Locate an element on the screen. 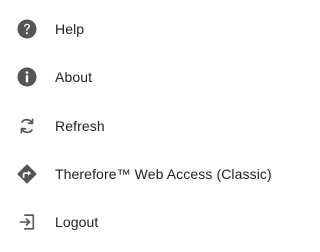  menu-item-about: About is located at coordinates (137, 77).